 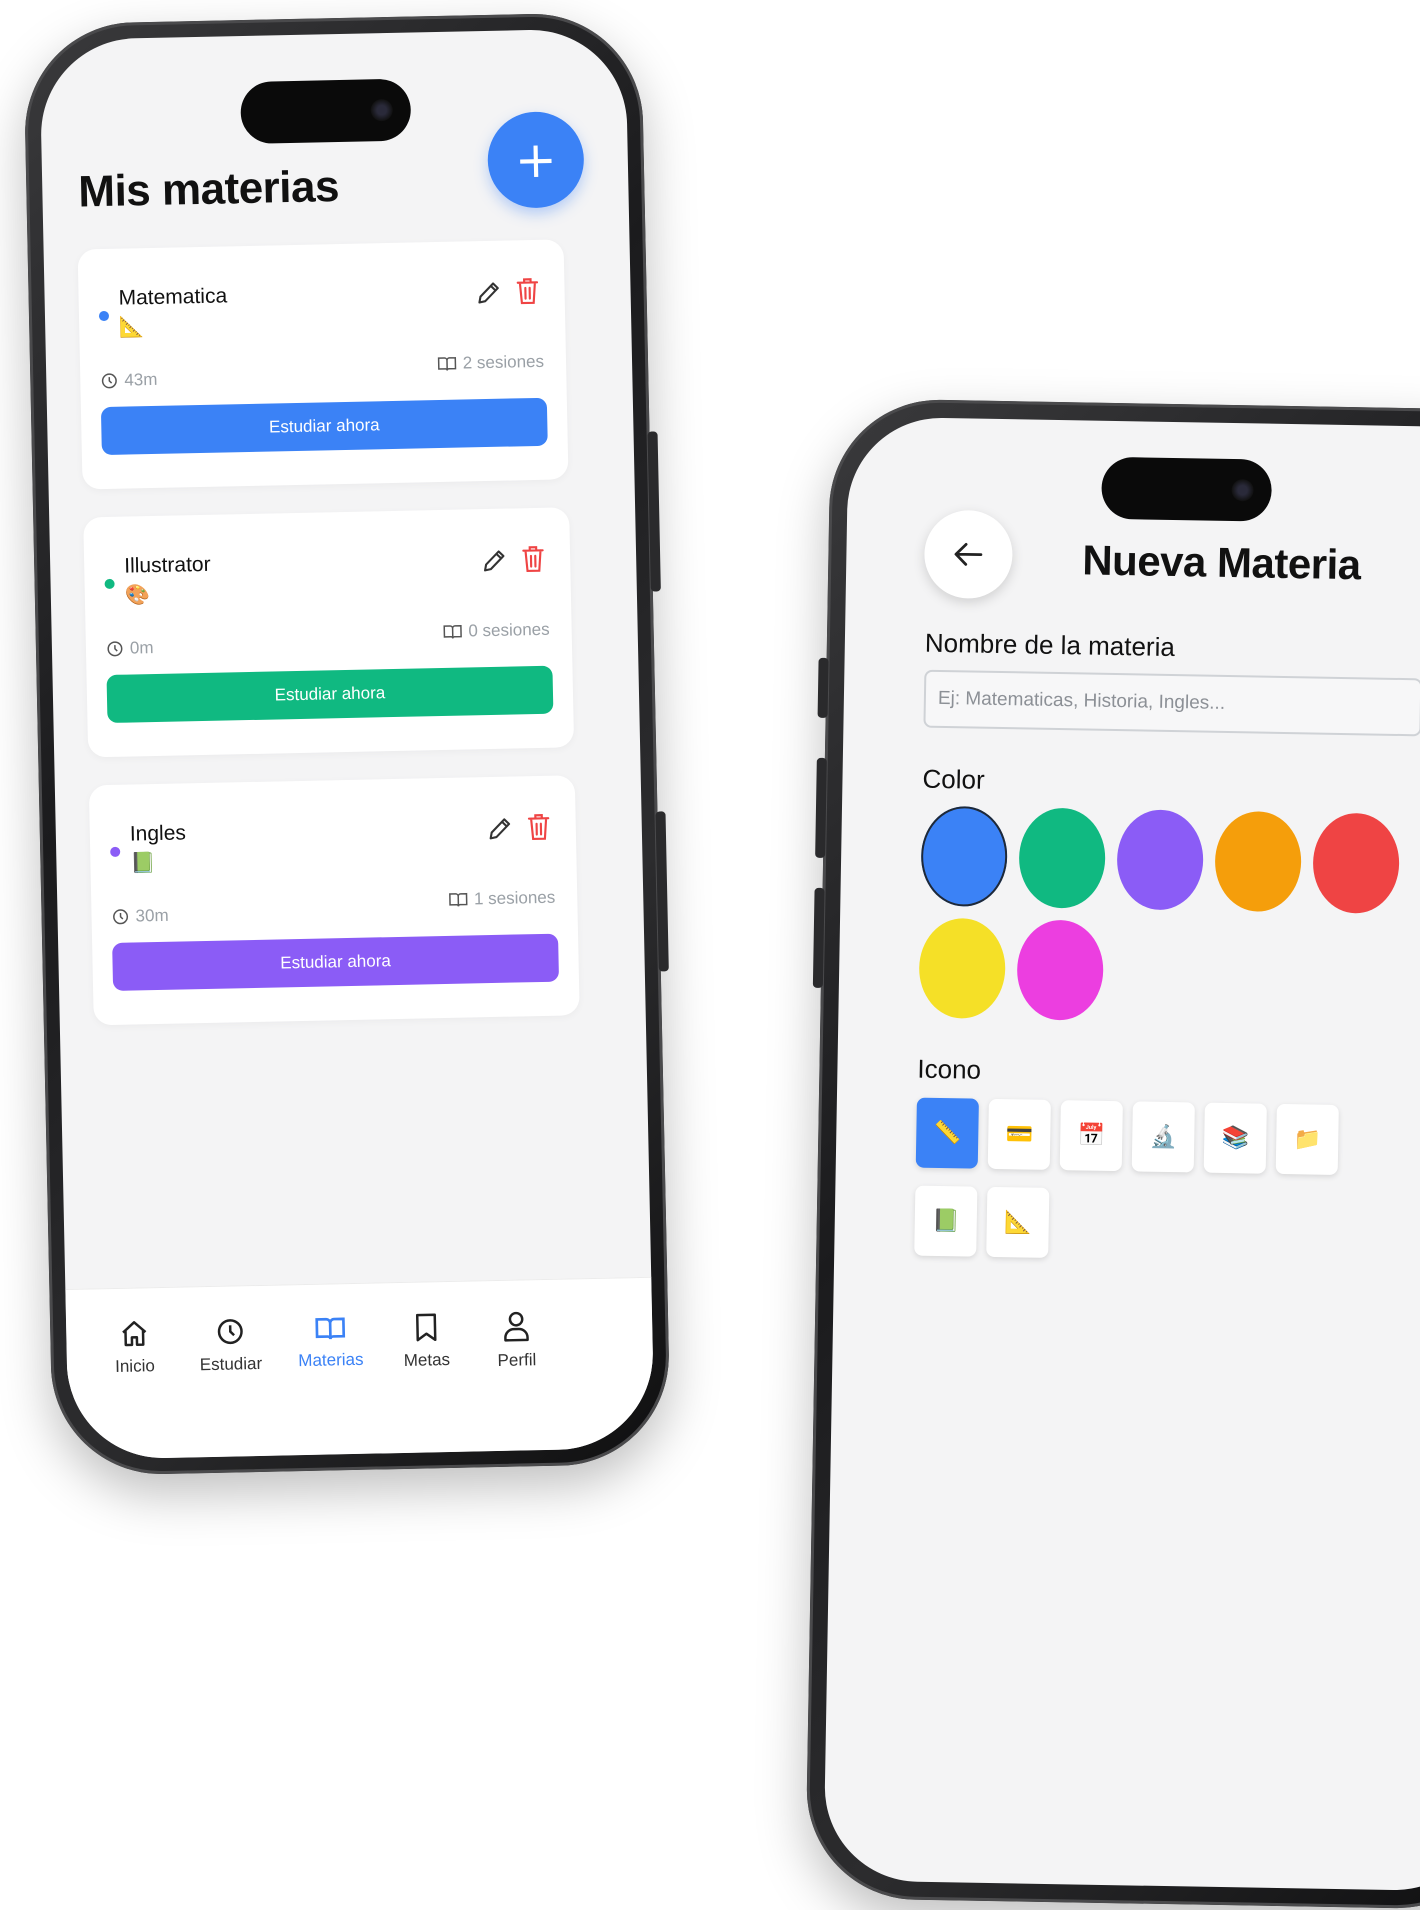 I want to click on home-icon, so click(x=134, y=1334).